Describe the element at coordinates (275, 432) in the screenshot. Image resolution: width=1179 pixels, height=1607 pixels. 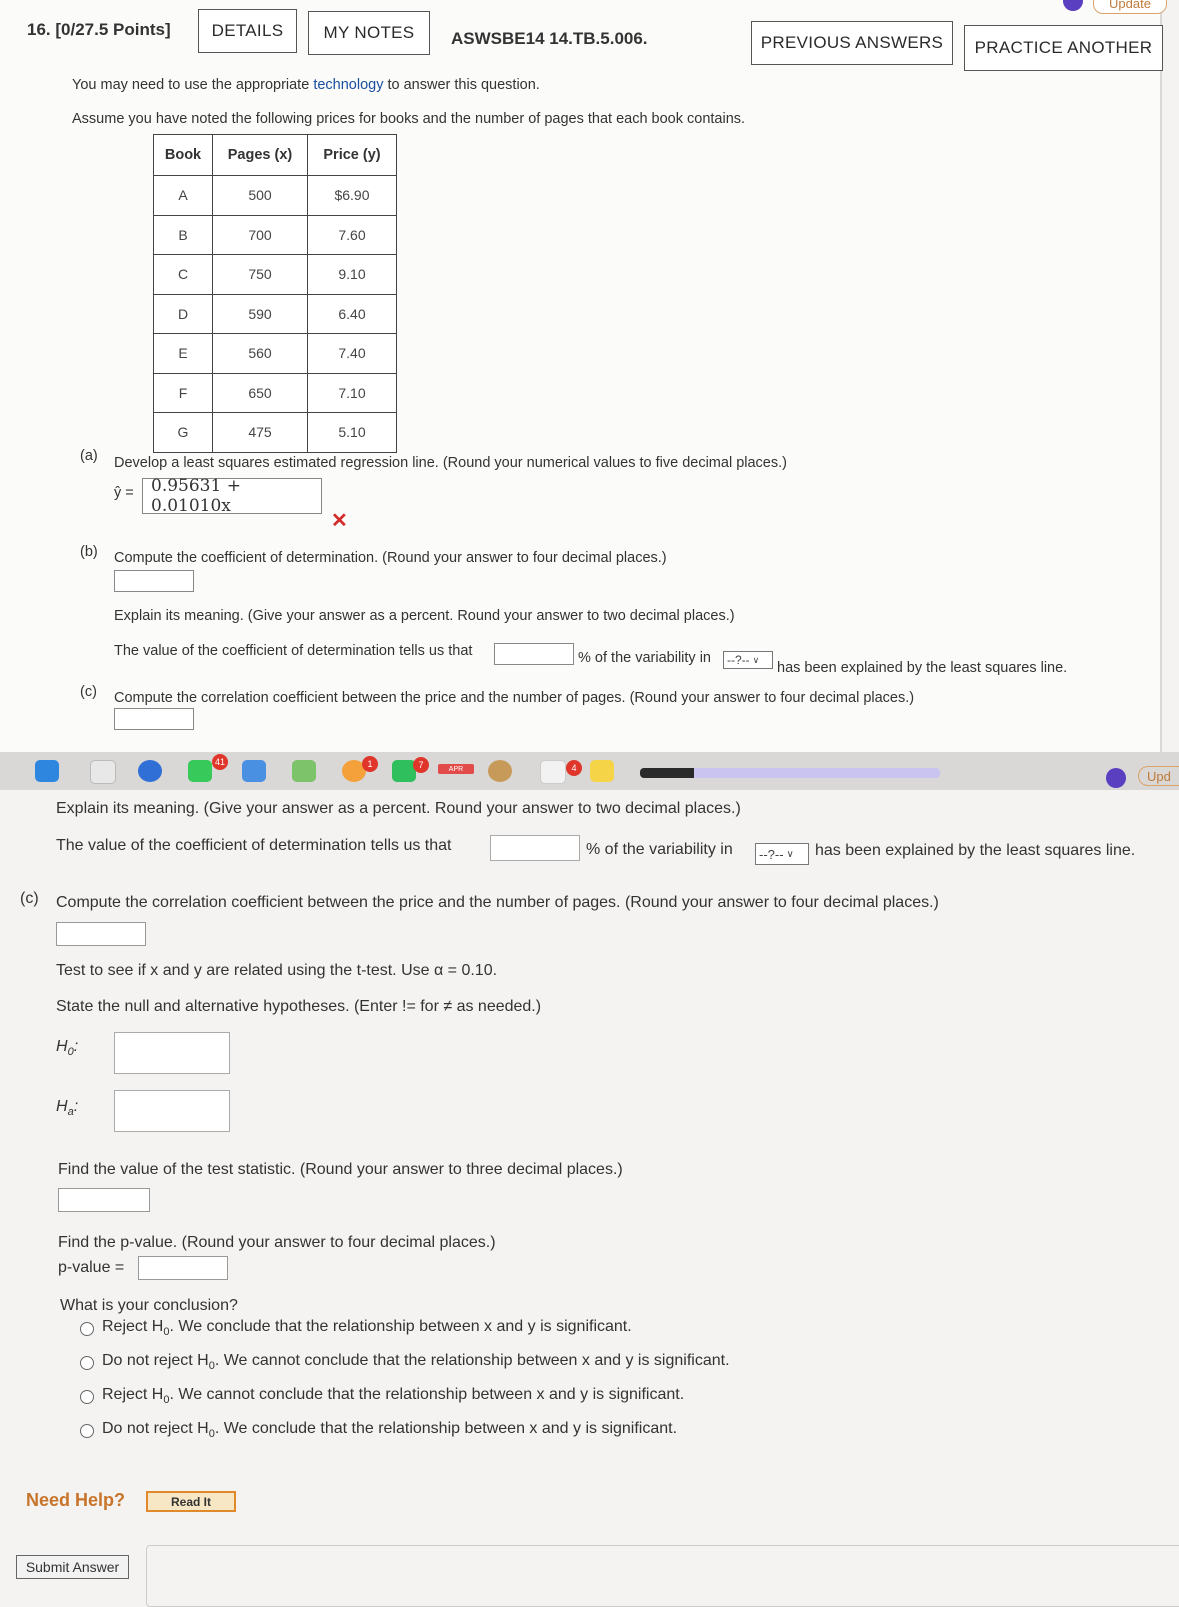
I see `table-row: G 475 5.10` at that location.